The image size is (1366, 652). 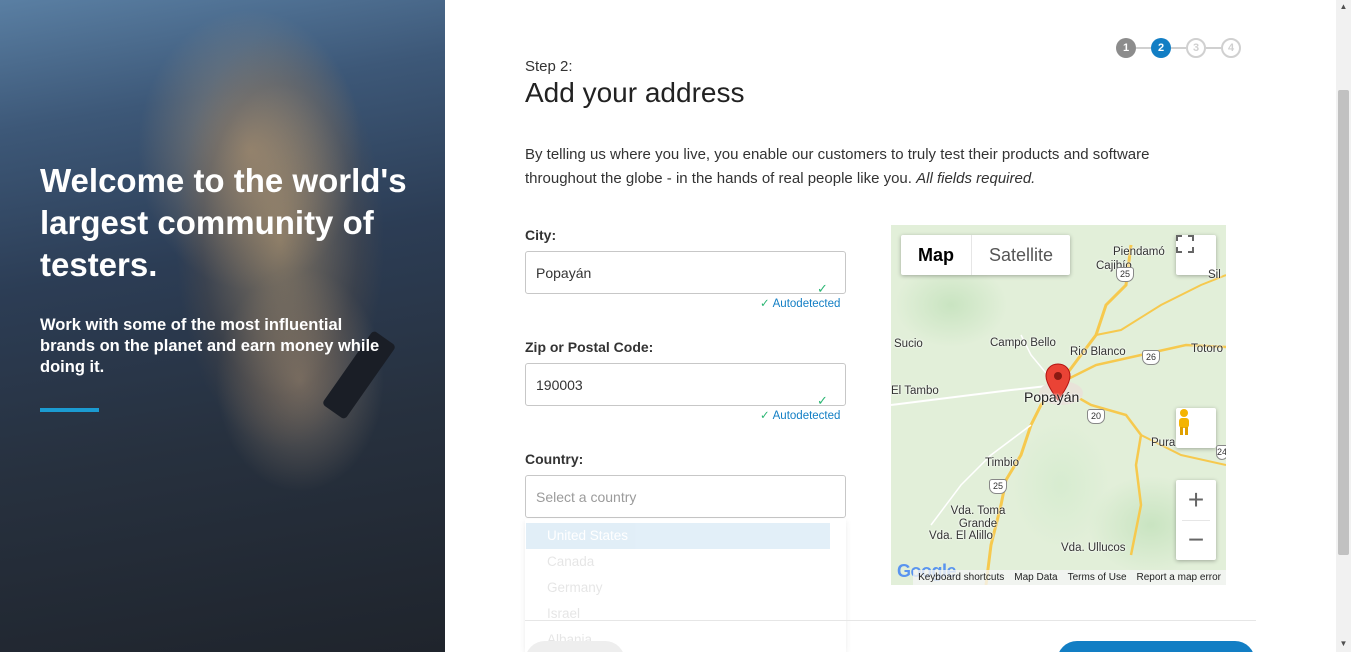 I want to click on city-autodetected-label: Autodetected, so click(x=806, y=304).